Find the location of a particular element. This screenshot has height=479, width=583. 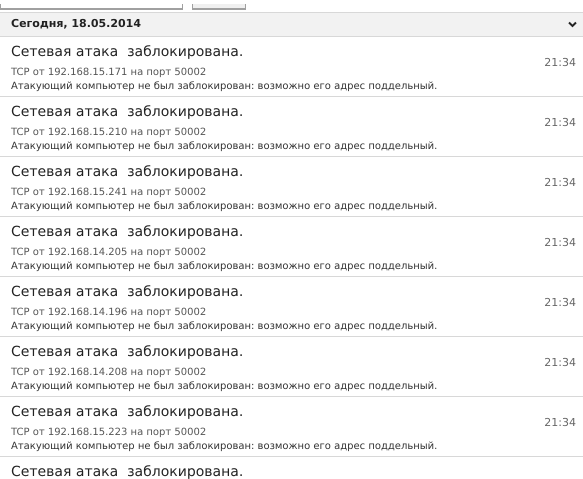

event-detail: TCP от 192.168.14.208 на порт 50002 is located at coordinates (109, 373).